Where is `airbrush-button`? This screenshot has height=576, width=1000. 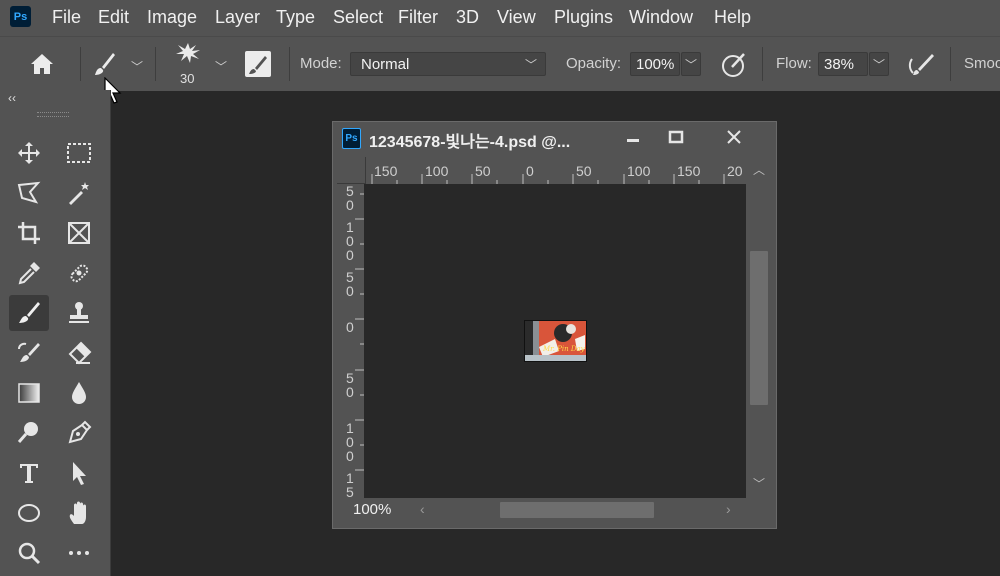 airbrush-button is located at coordinates (921, 67).